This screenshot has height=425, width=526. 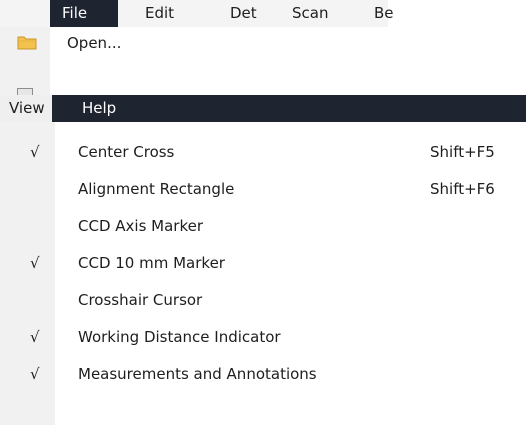 I want to click on menu-item-working-distance-indicator: √ Working Distance Indicator, so click(x=263, y=337).